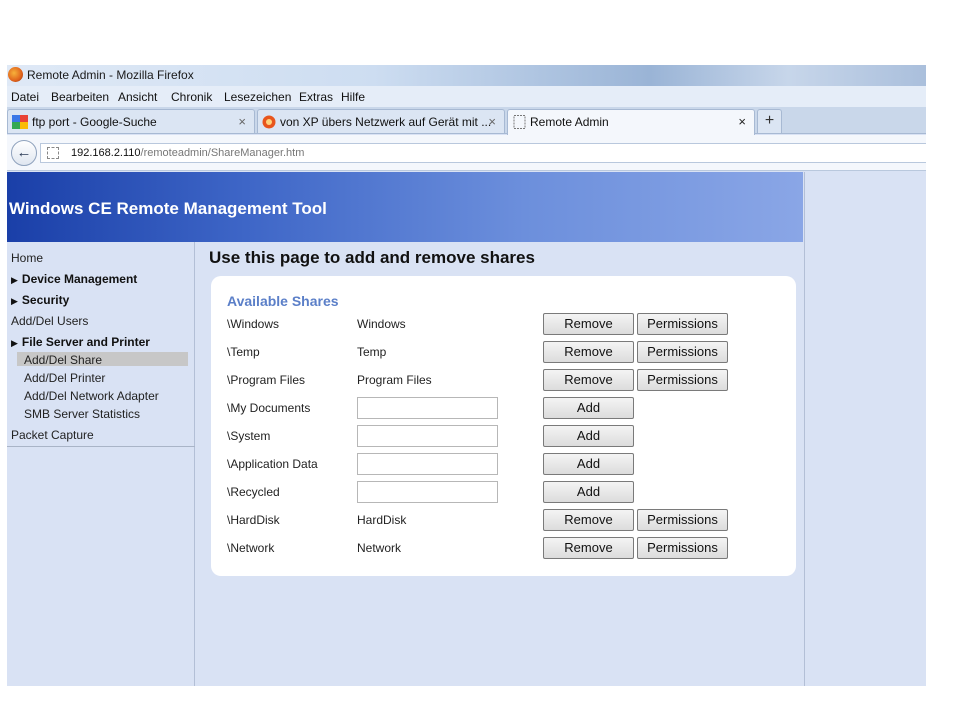 The height and width of the screenshot is (720, 960). What do you see at coordinates (253, 520) in the screenshot?
I see `share-path: \HardDisk` at bounding box center [253, 520].